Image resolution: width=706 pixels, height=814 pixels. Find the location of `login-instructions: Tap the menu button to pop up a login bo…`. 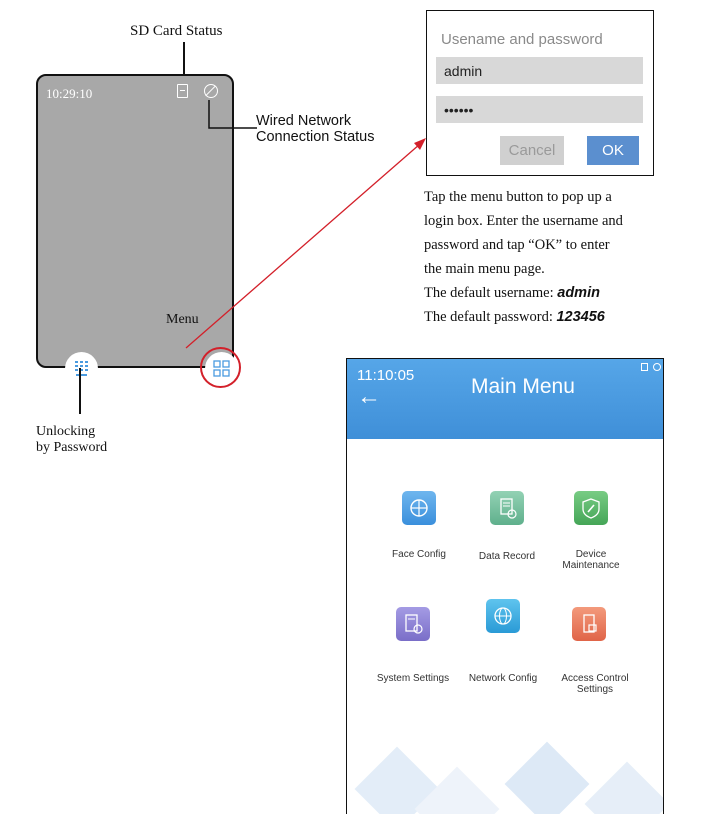

login-instructions: Tap the menu button to pop up a login bo… is located at coordinates (564, 257).